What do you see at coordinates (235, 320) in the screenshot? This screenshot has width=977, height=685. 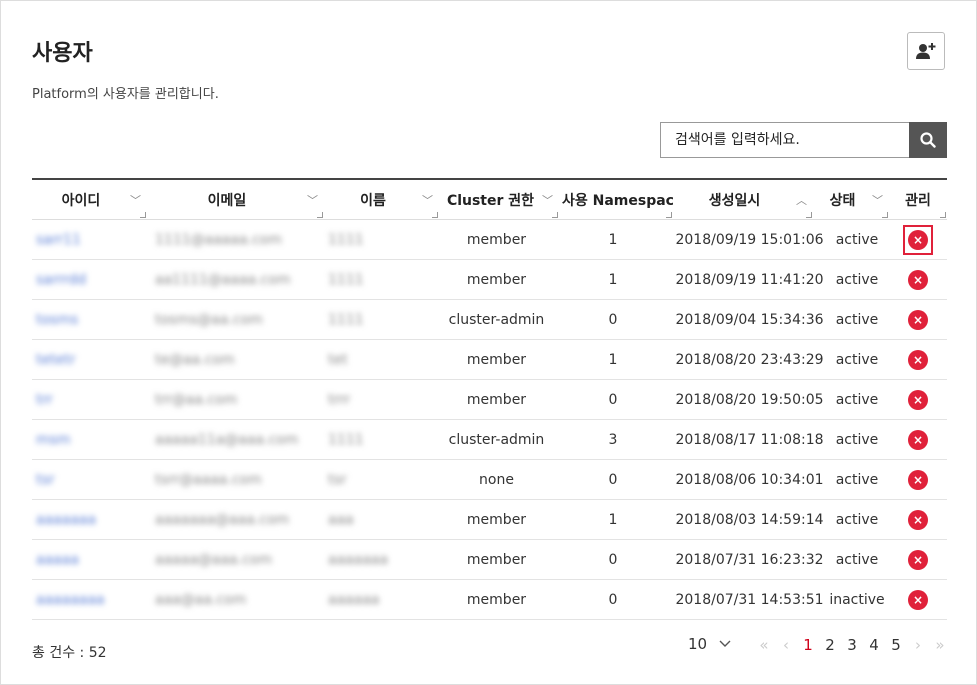 I see `email-cell-wrapper: tosms@aa.com` at bounding box center [235, 320].